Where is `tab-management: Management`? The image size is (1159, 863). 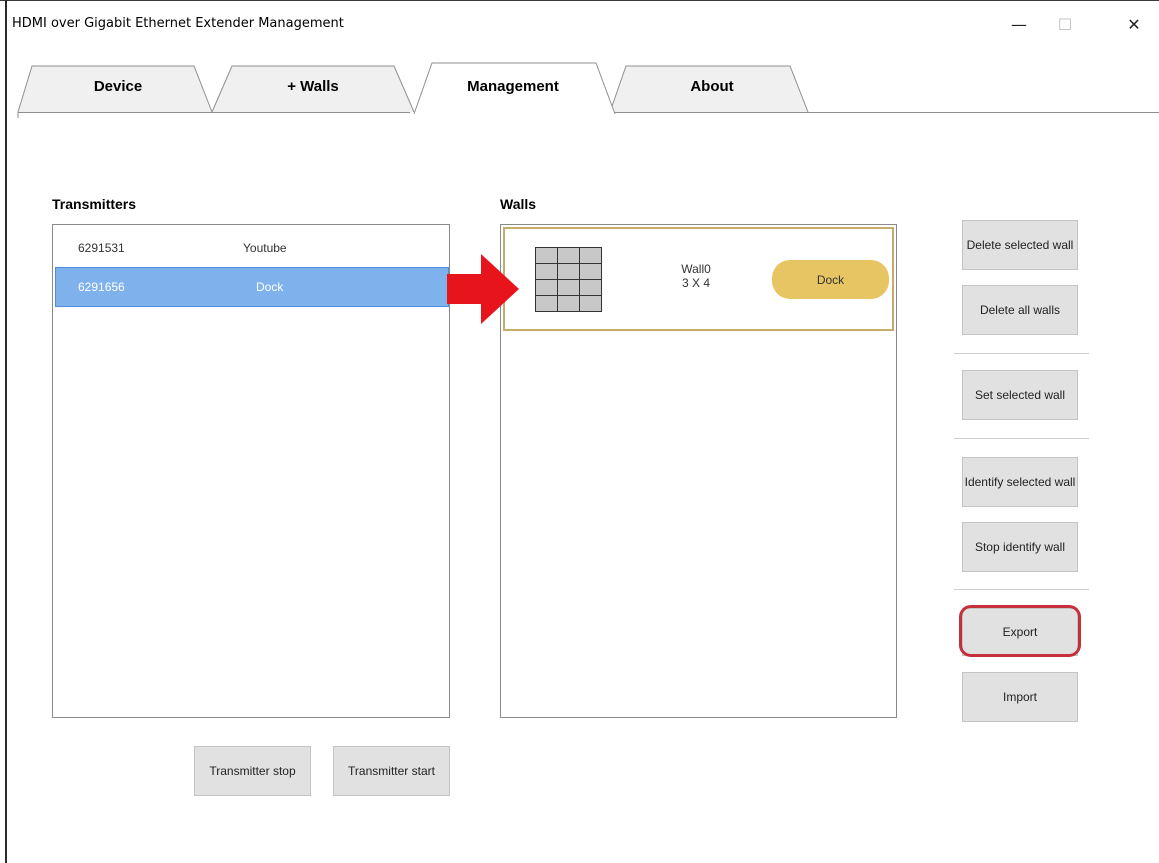 tab-management: Management is located at coordinates (513, 86).